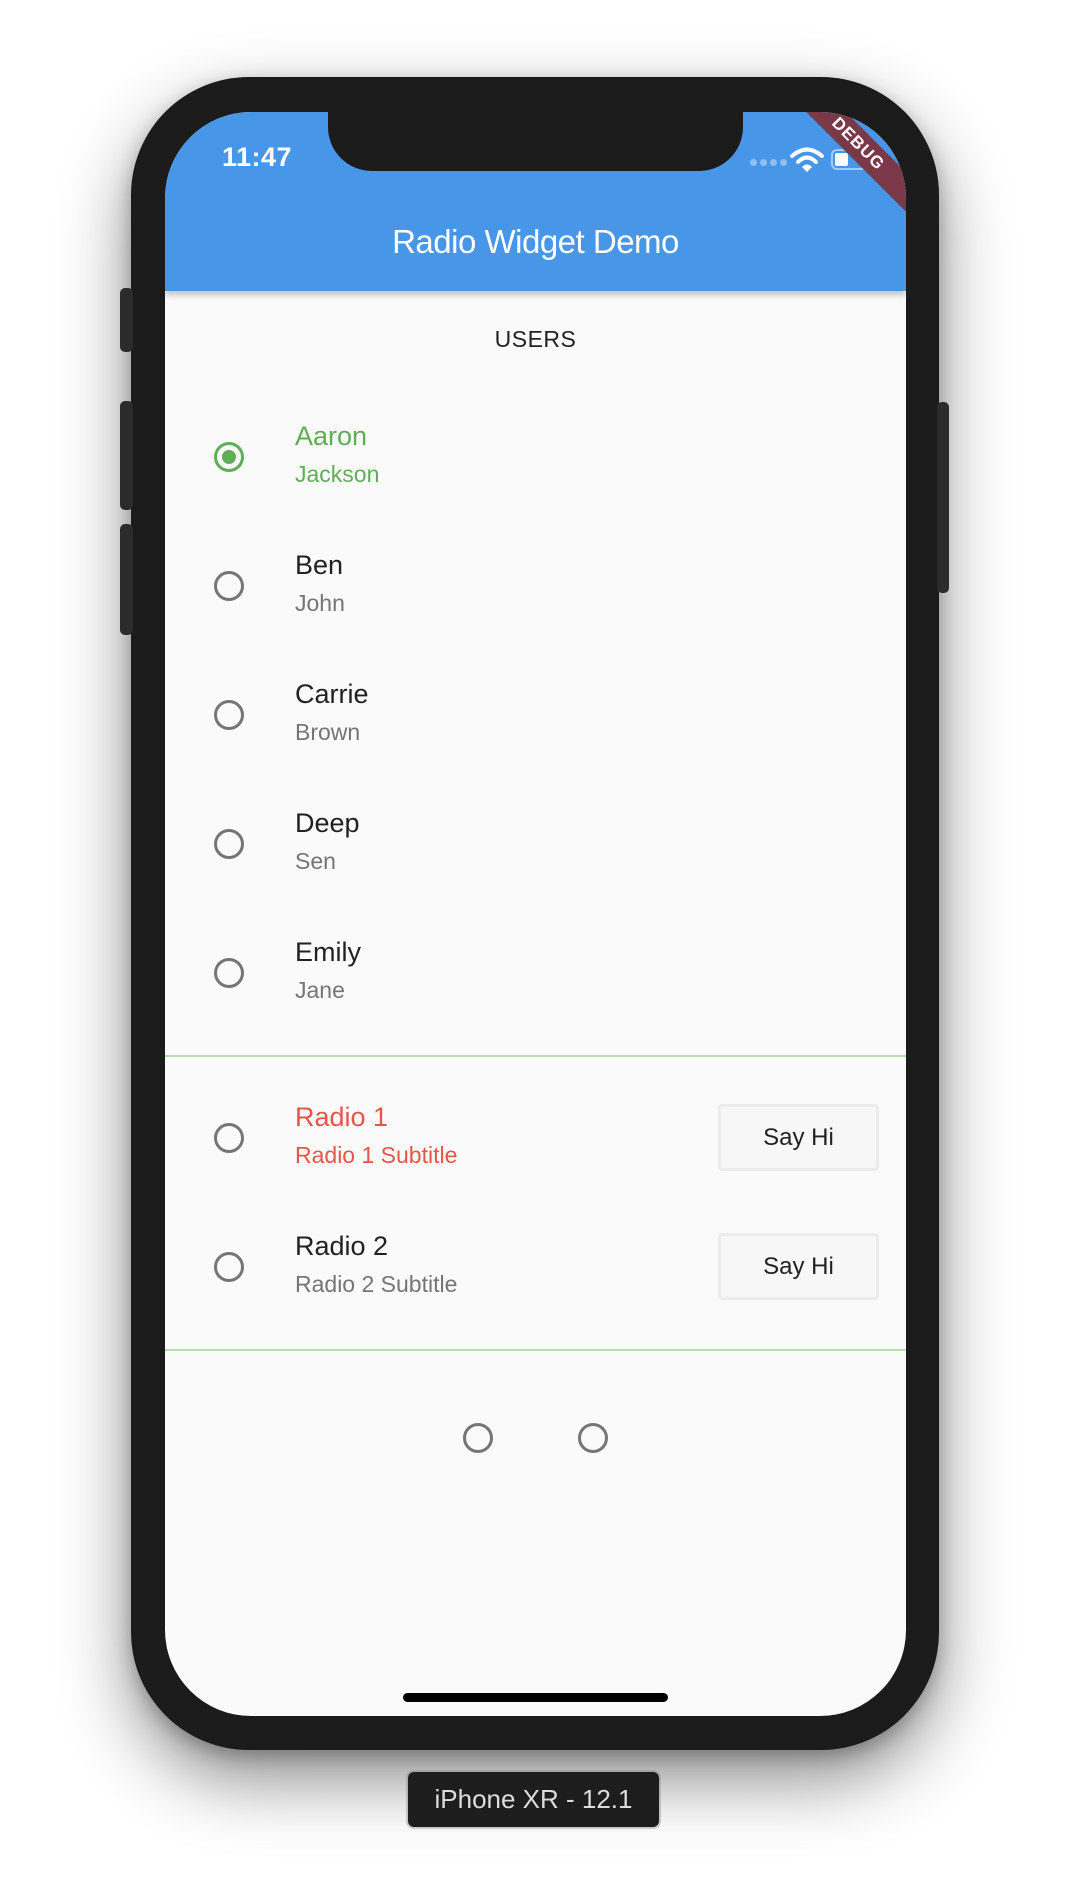  I want to click on page-title: Radio Widget Demo, so click(535, 241).